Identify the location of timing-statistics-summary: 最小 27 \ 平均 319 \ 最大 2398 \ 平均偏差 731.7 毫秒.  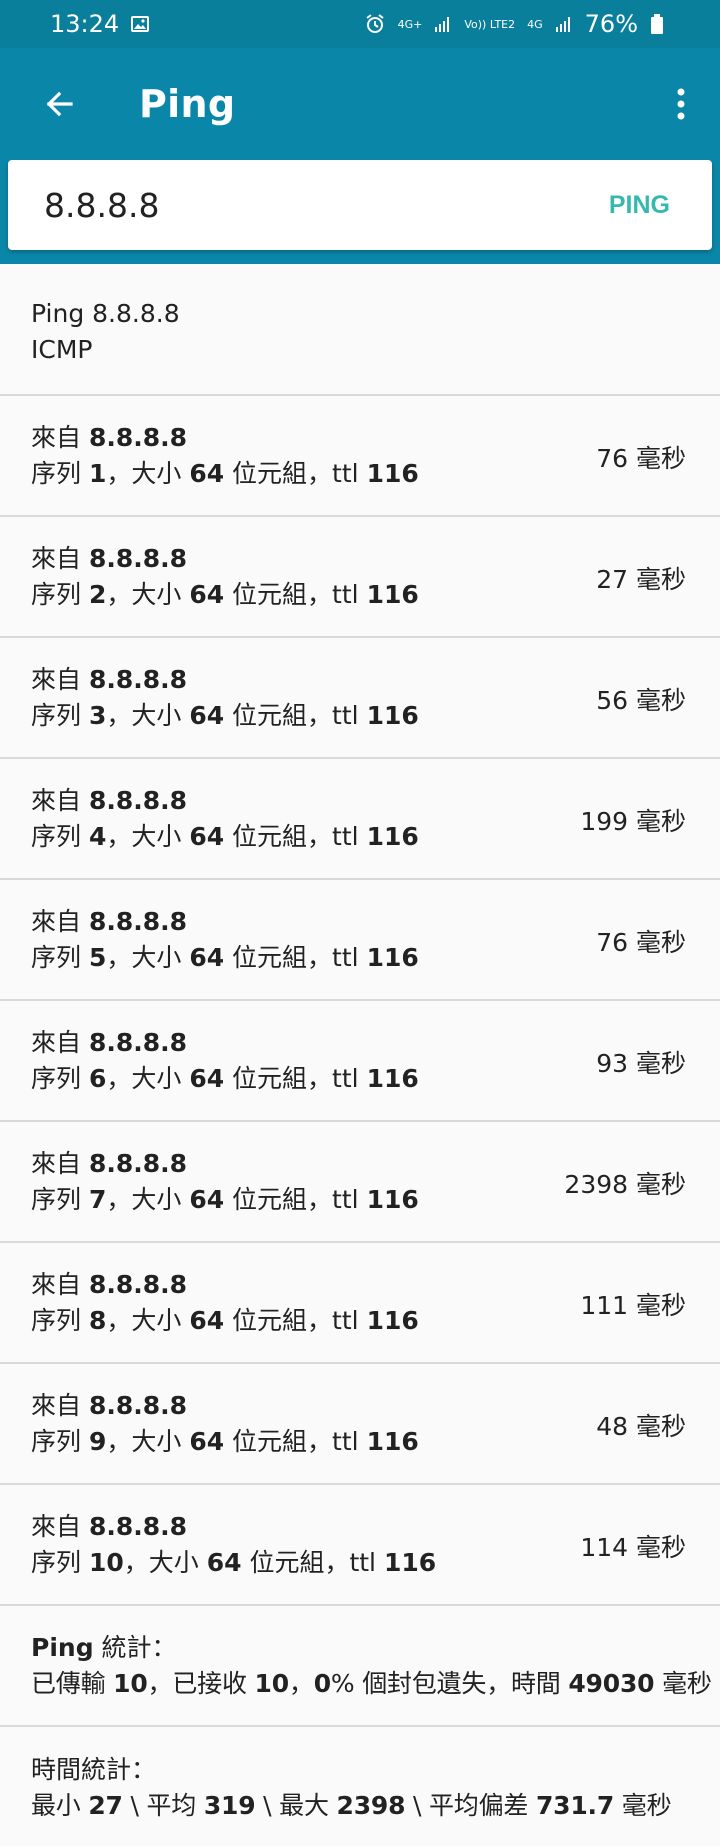
(351, 1805).